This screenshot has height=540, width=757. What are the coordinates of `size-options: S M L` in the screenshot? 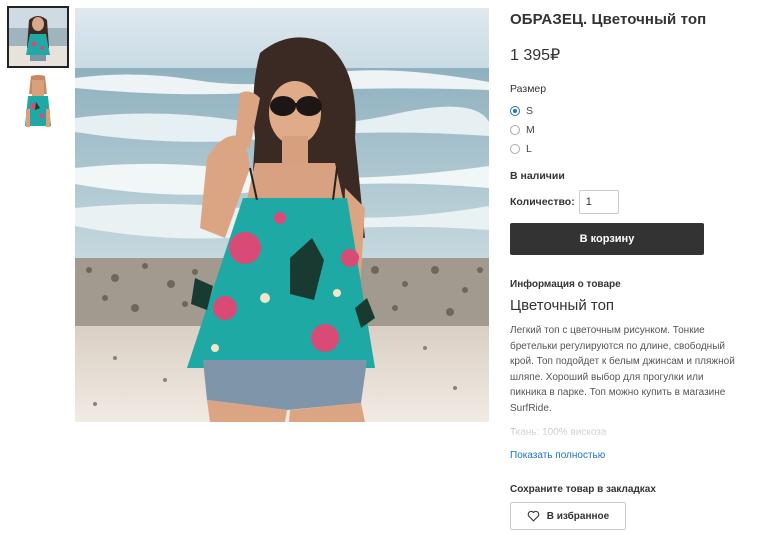 It's located at (627, 129).